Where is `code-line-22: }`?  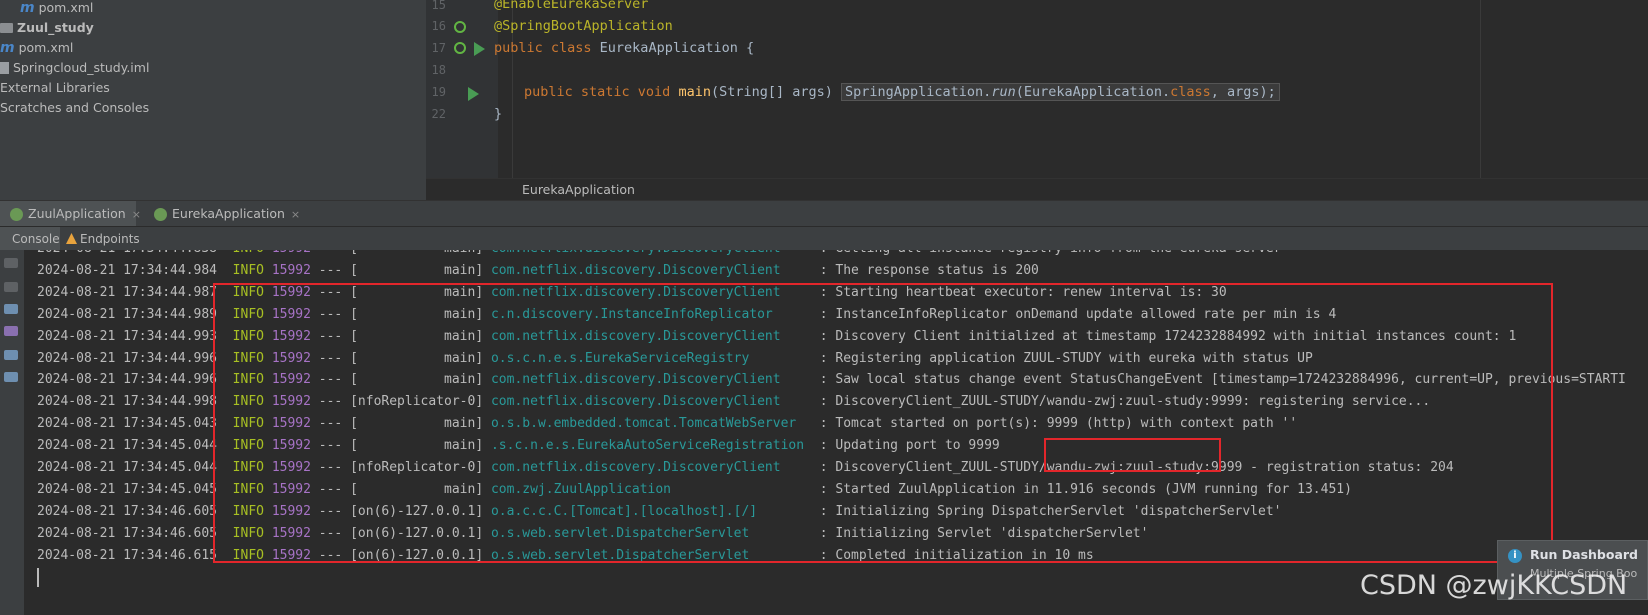
code-line-22: } is located at coordinates (498, 114).